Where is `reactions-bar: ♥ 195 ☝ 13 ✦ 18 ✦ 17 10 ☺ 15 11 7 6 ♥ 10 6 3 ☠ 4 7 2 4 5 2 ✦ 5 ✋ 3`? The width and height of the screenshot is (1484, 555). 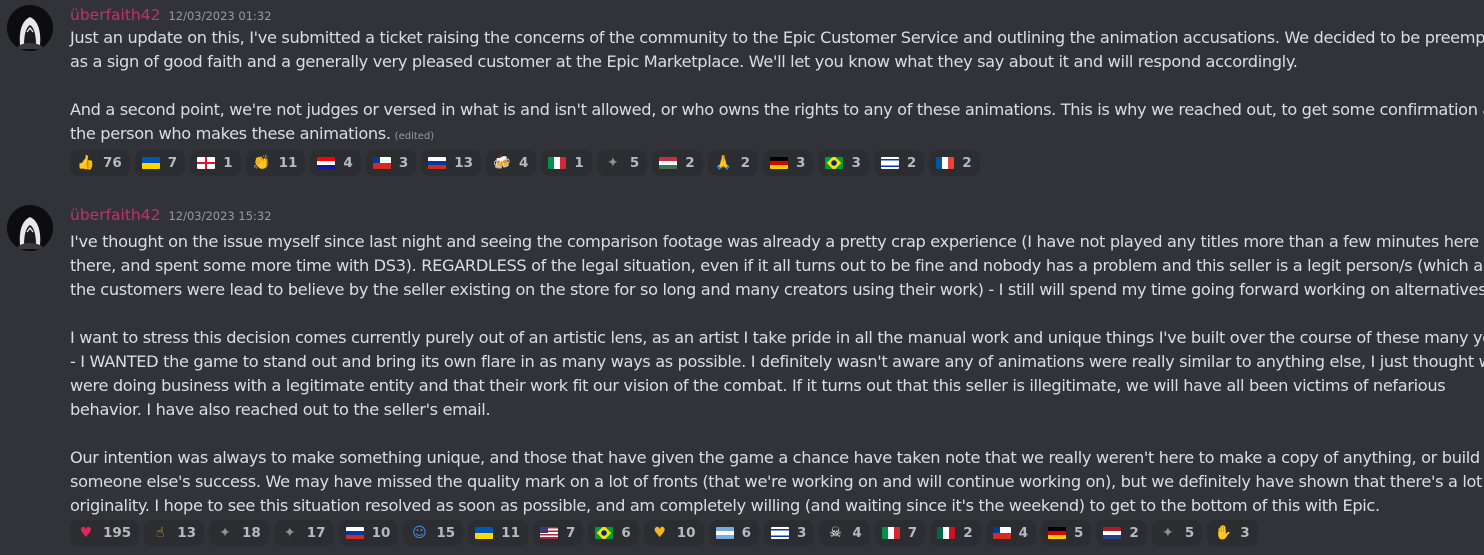 reactions-bar: ♥ 195 ☝ 13 ✦ 18 ✦ 17 10 ☺ 15 11 7 6 ♥ 10 6 3 ☠ 4 7 2 4 5 2 ✦ 5 ✋ 3 is located at coordinates (664, 533).